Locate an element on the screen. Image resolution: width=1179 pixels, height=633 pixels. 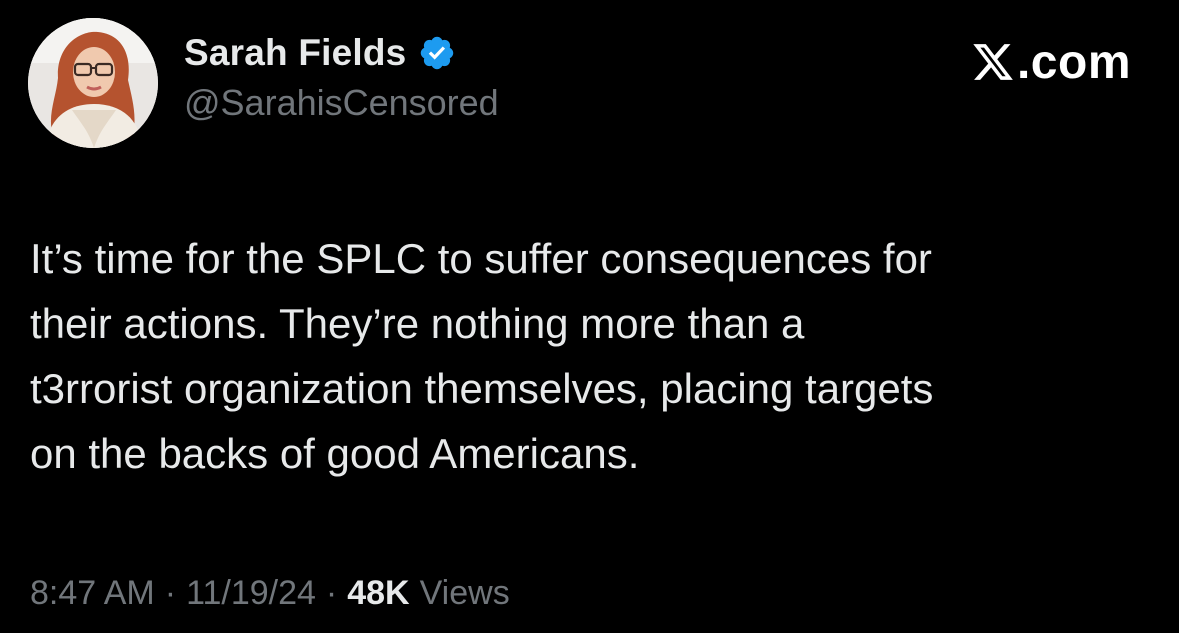
tweet-meta: 8:47 AM · 11/19/24 · 48K Views is located at coordinates (270, 593).